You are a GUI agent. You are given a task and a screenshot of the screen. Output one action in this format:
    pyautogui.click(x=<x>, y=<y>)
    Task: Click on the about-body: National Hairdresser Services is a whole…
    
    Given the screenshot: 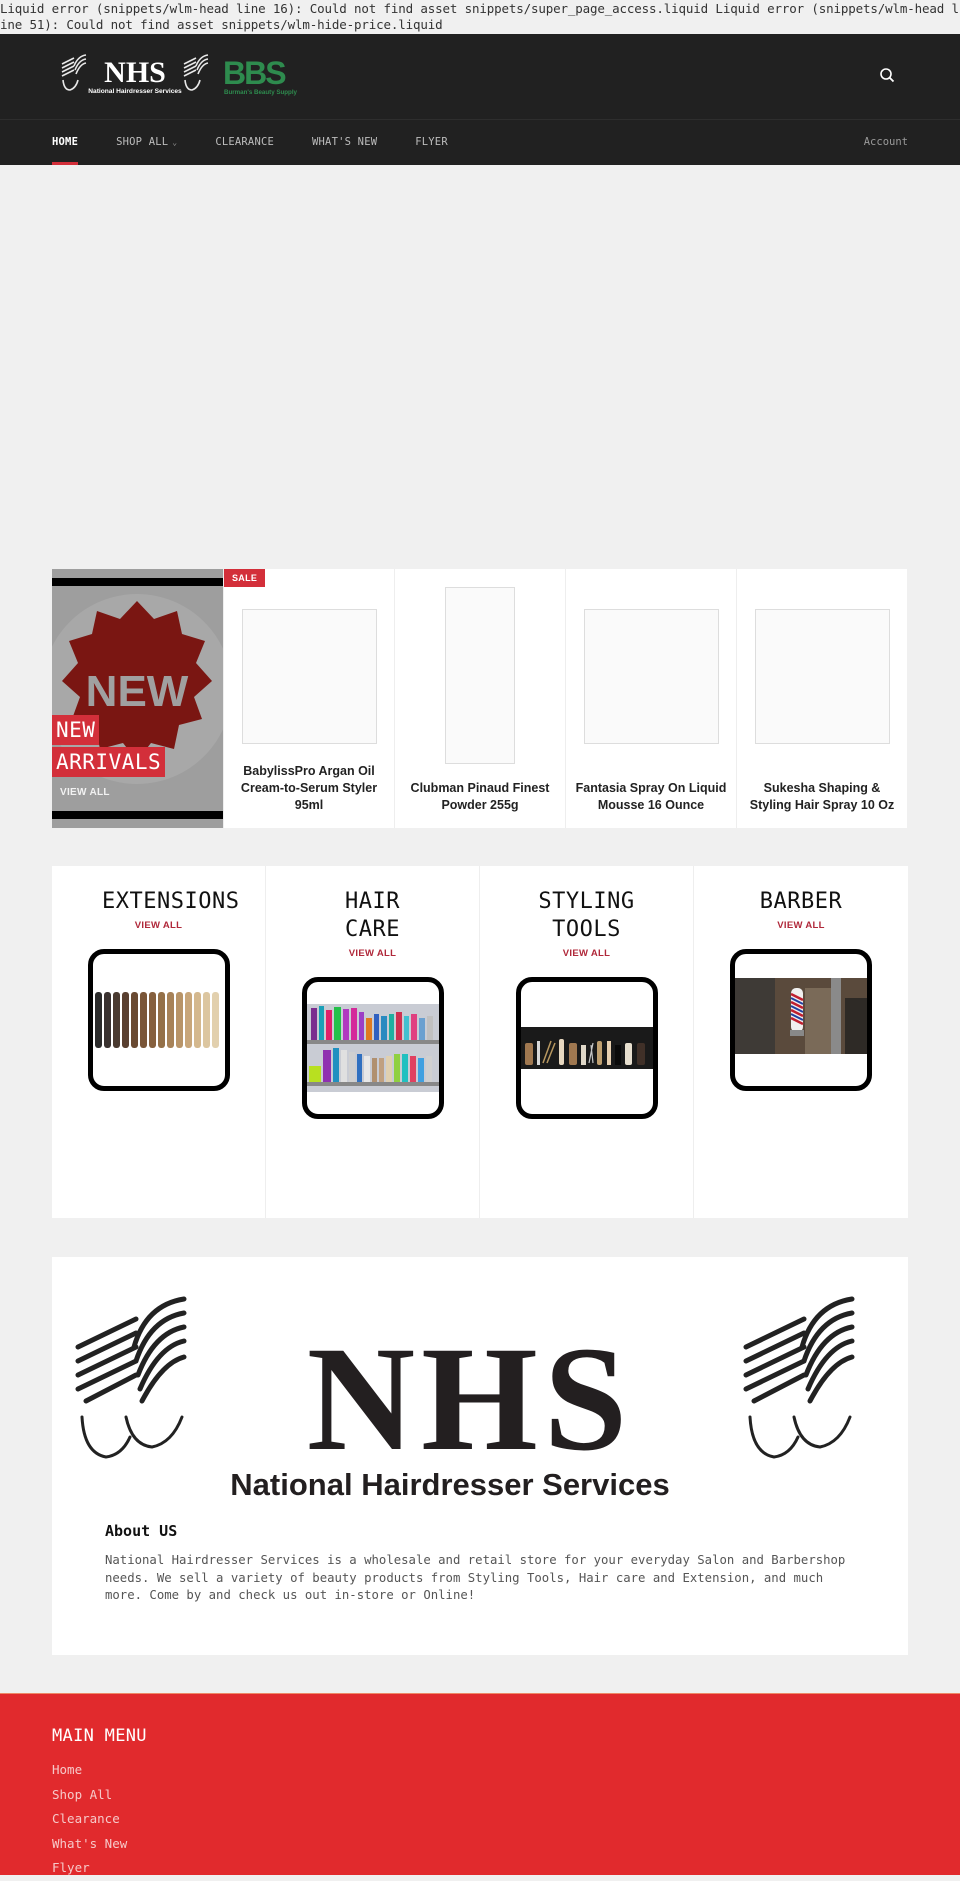 What is the action you would take?
    pyautogui.click(x=475, y=1577)
    